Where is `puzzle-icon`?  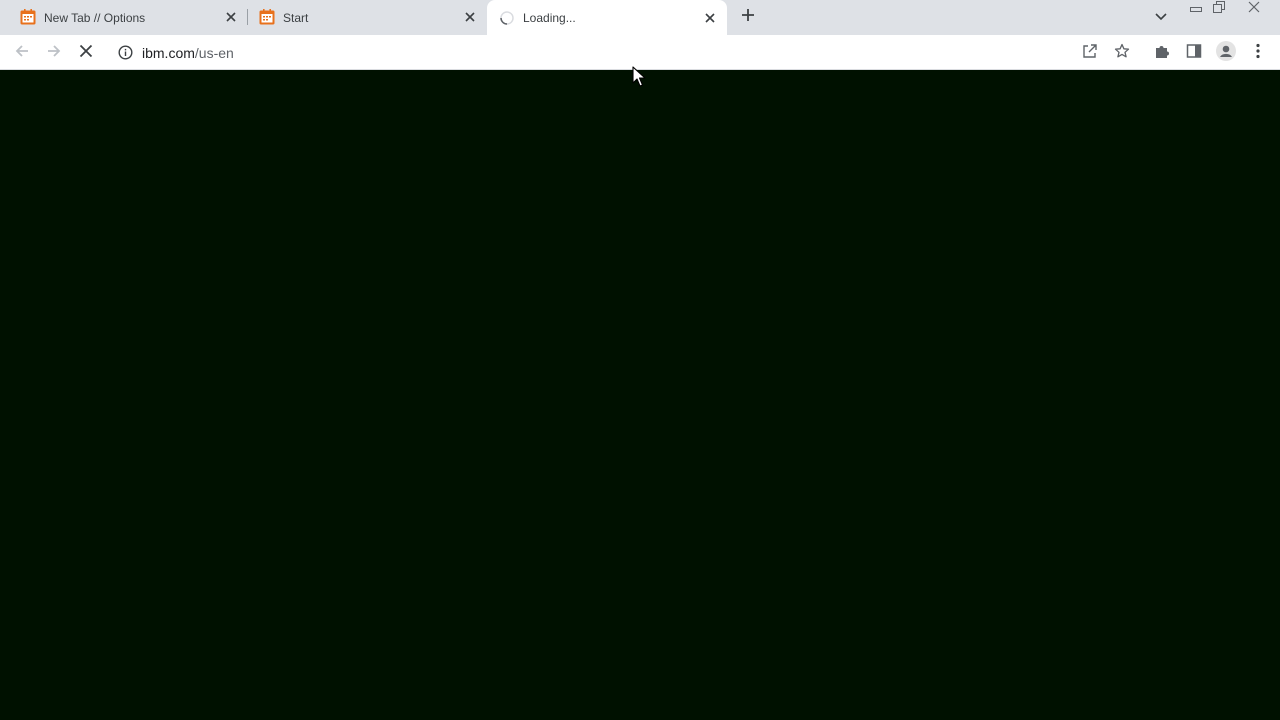 puzzle-icon is located at coordinates (1162, 53).